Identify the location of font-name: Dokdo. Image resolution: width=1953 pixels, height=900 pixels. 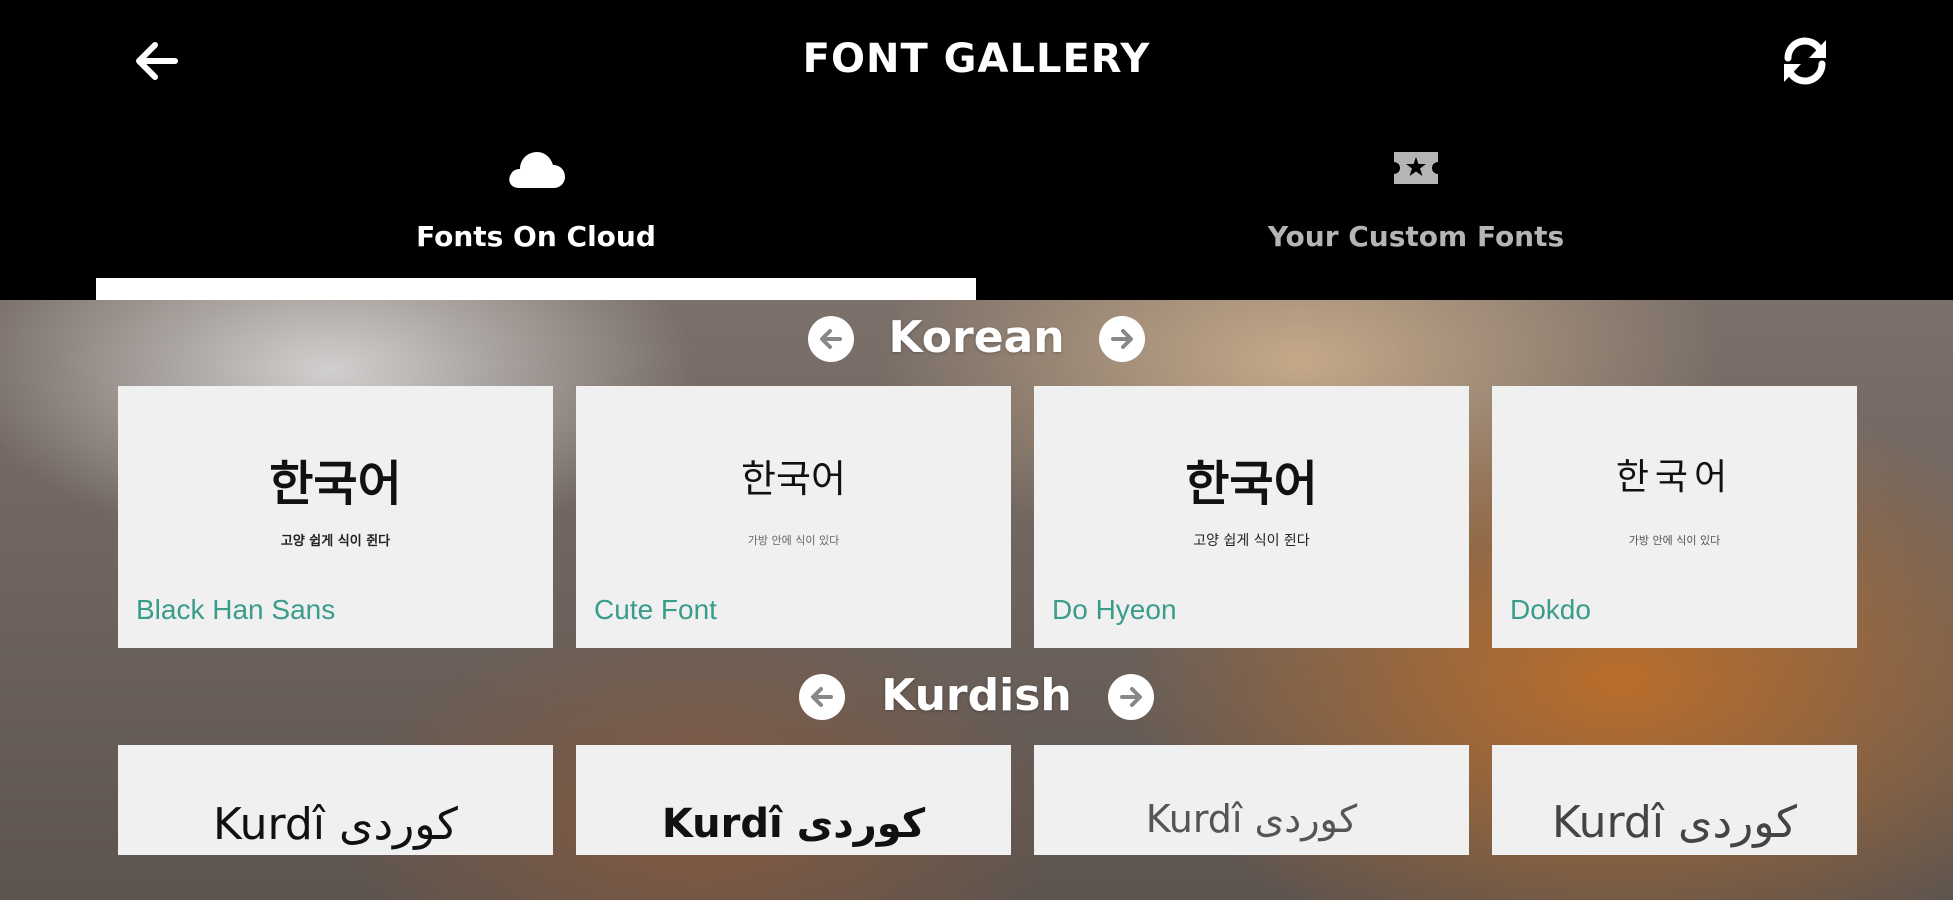
(1550, 609).